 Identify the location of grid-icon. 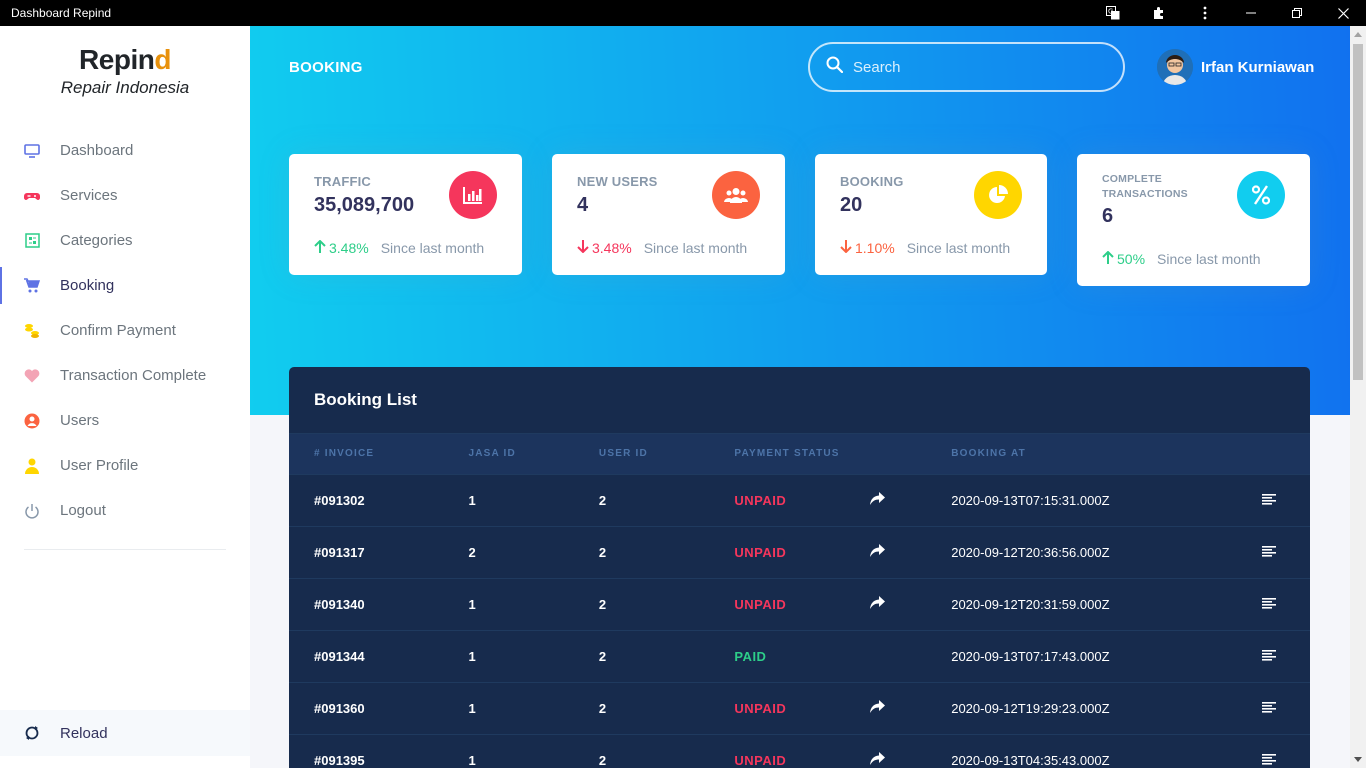
(32, 241).